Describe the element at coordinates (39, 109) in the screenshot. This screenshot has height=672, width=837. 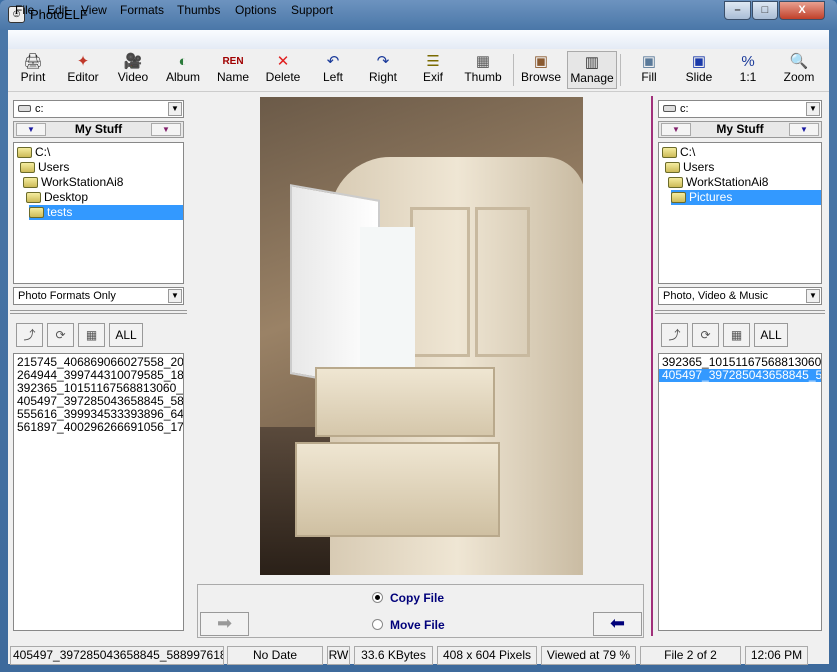
I see `drive-label: c:` at that location.